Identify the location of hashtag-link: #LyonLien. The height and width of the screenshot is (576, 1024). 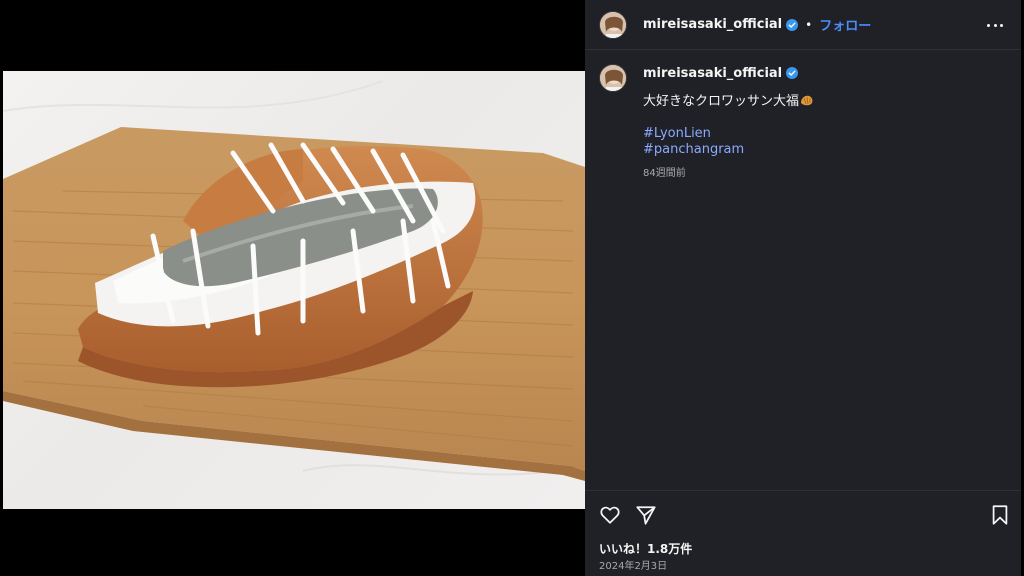
(728, 134).